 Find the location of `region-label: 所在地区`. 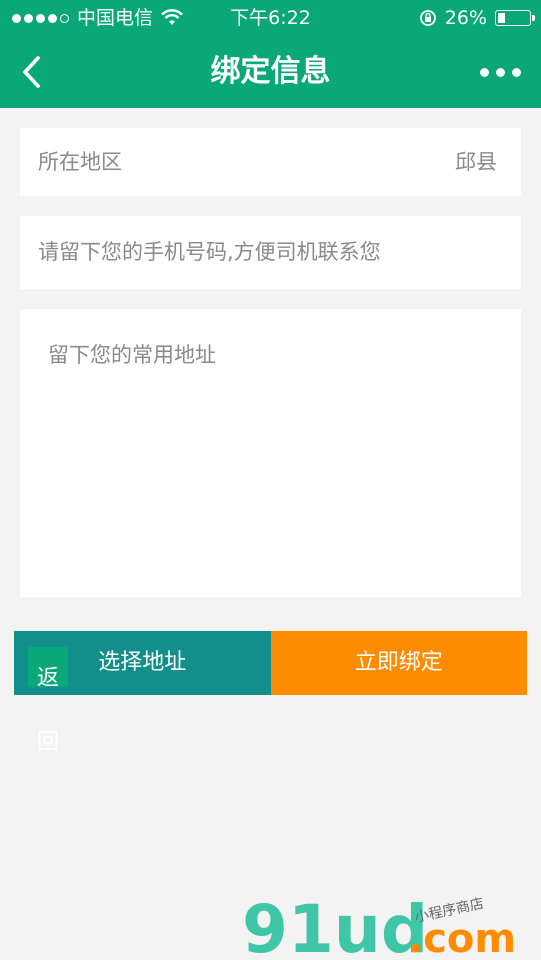

region-label: 所在地区 is located at coordinates (80, 162).